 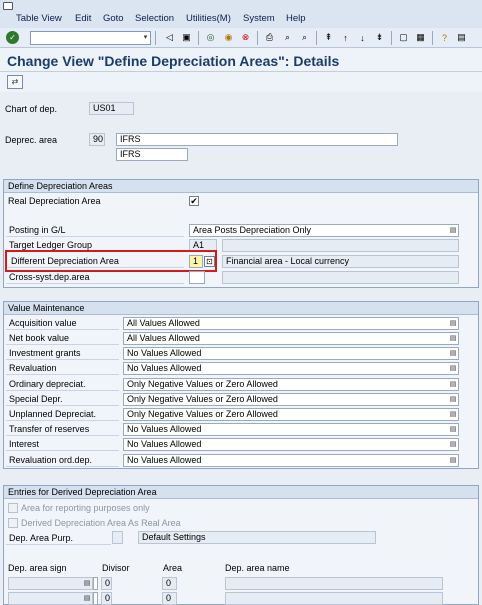 What do you see at coordinates (194, 201) in the screenshot?
I see `real-depreciation-area-checkbox: ✔` at bounding box center [194, 201].